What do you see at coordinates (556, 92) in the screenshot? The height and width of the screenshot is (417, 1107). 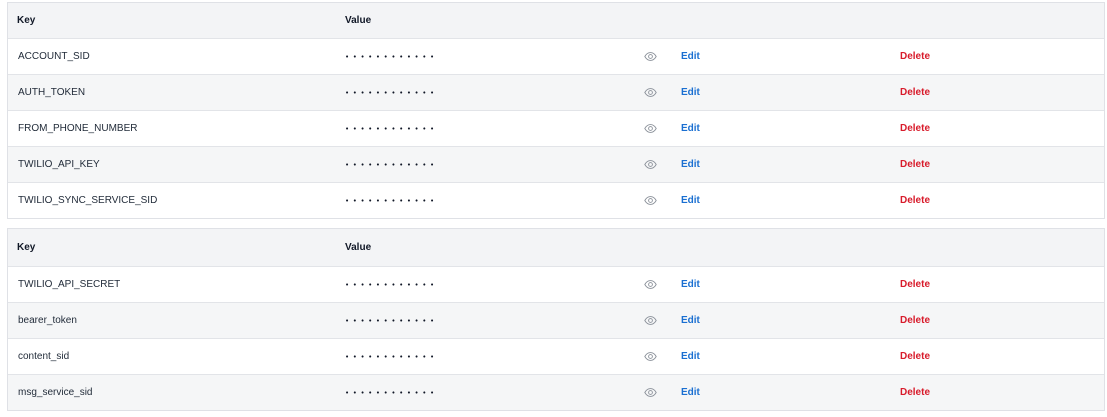 I see `table-row: AUTH_TOKEN •••••••••••• Edit Delete` at bounding box center [556, 92].